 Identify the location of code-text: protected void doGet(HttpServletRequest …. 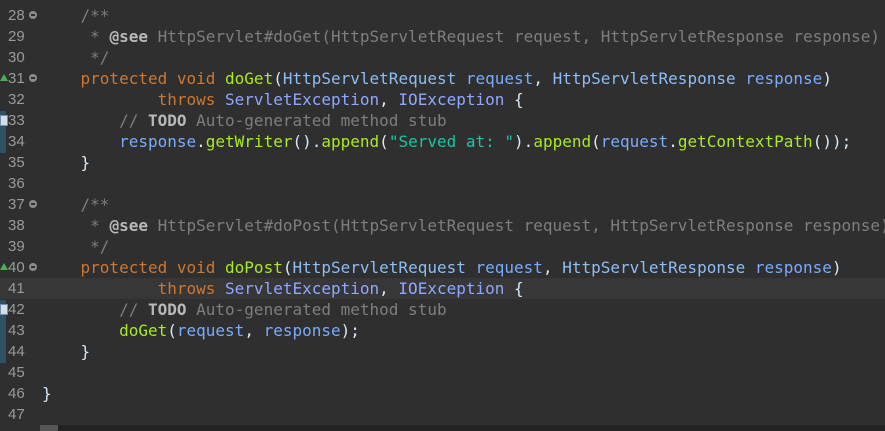
(437, 78).